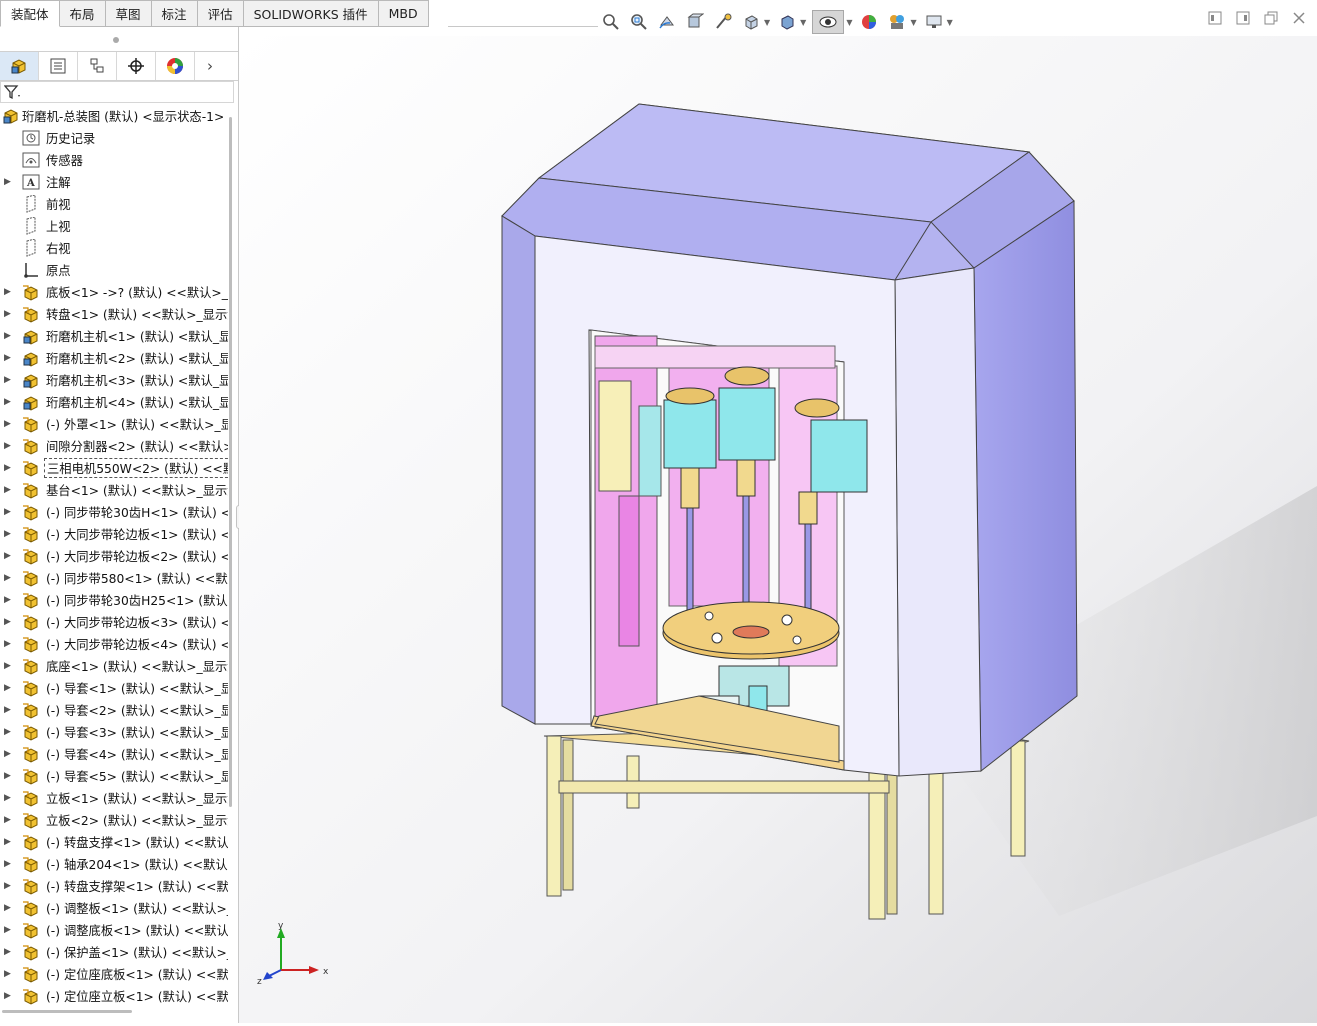 This screenshot has height=1026, width=1317. What do you see at coordinates (82, 13) in the screenshot?
I see `tab-layout: 布局` at bounding box center [82, 13].